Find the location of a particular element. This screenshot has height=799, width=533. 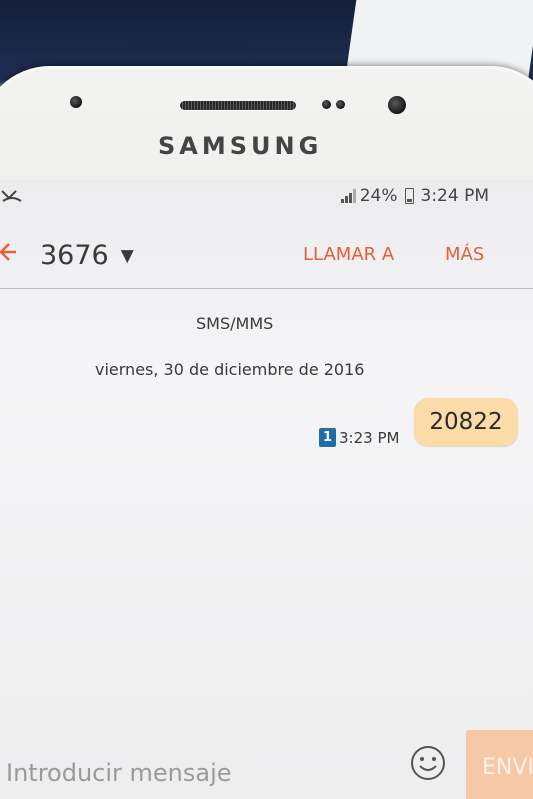

message-meta: 1 3:23 PM is located at coordinates (359, 437).